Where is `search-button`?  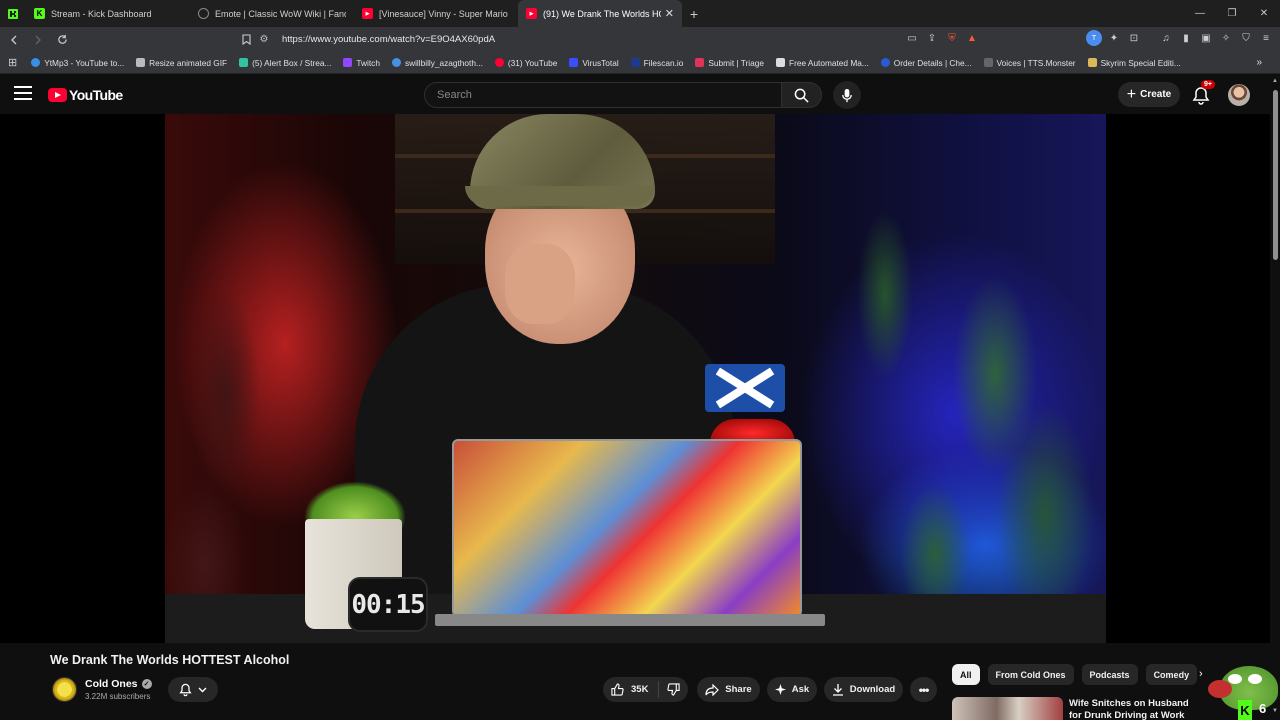 search-button is located at coordinates (801, 95).